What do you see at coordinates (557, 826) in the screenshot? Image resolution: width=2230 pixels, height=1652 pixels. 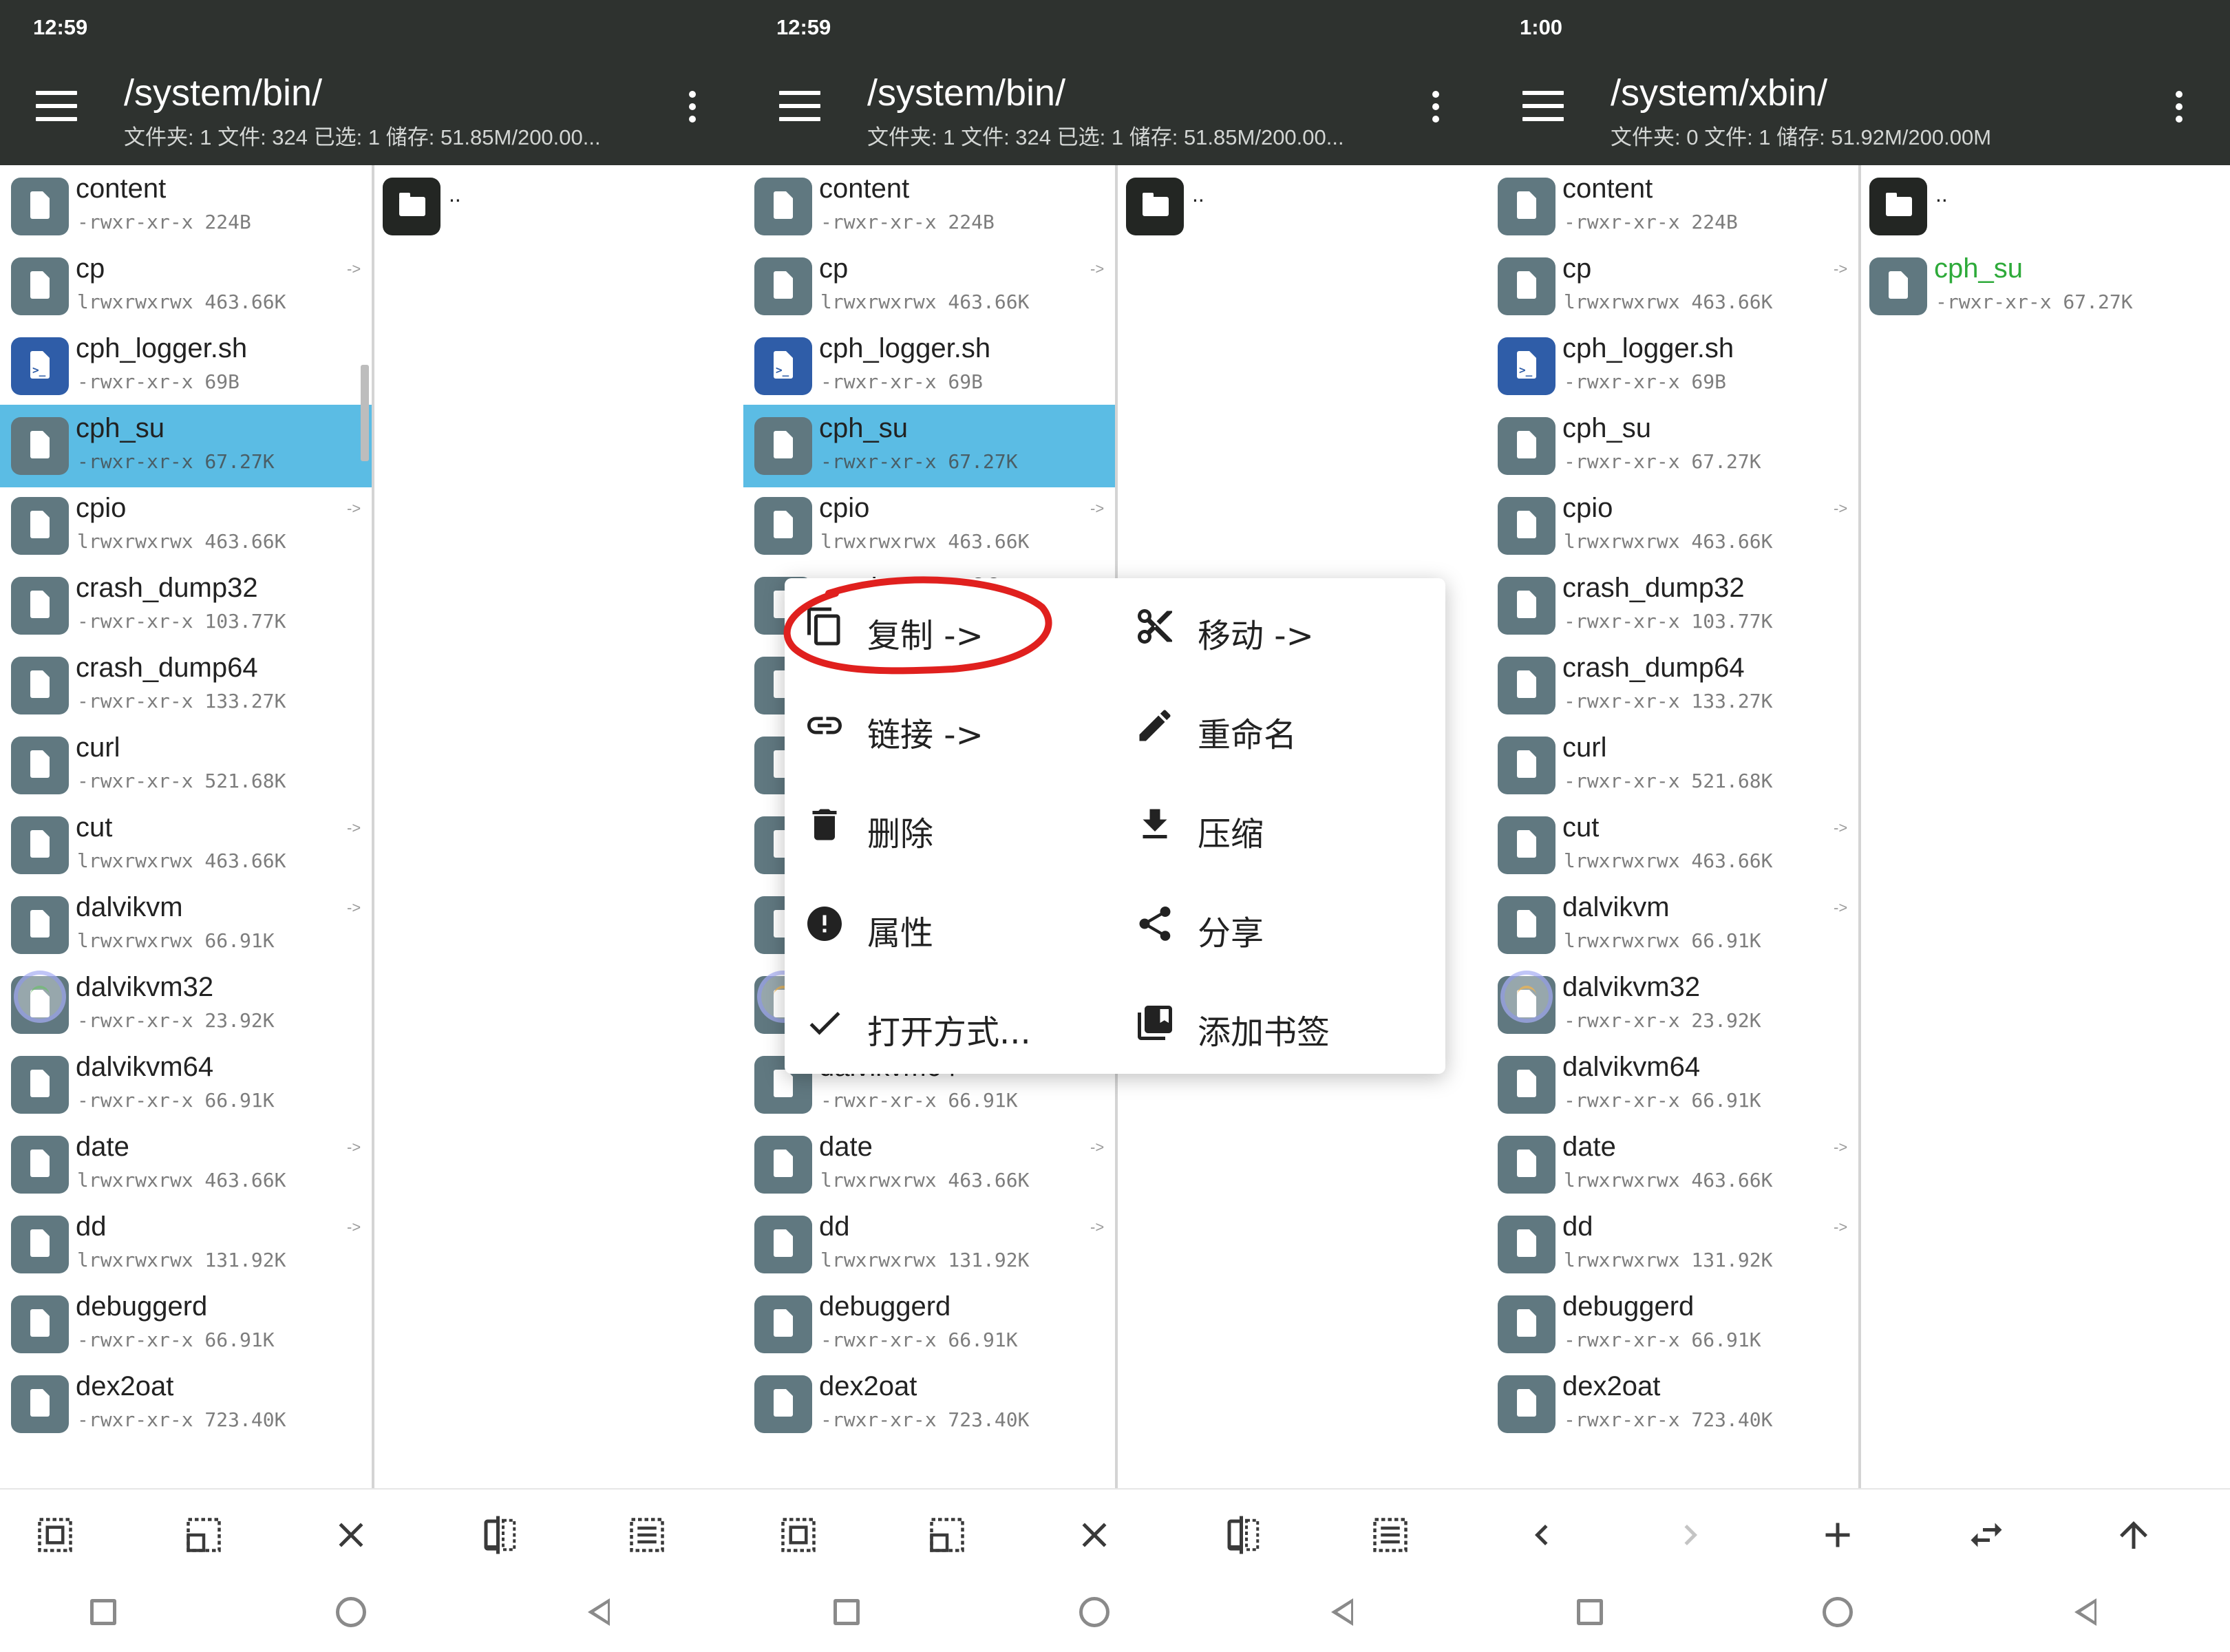 I see `file-list-right: ..` at bounding box center [557, 826].